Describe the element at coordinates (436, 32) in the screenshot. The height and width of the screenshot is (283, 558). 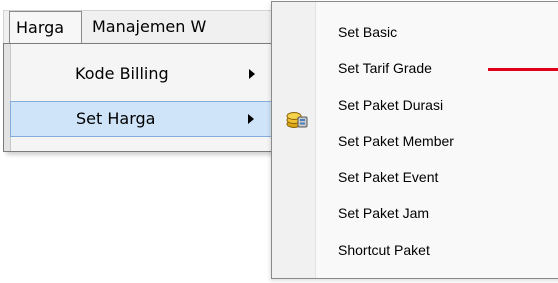
I see `submenu-item-set-basic: Set Basic` at that location.